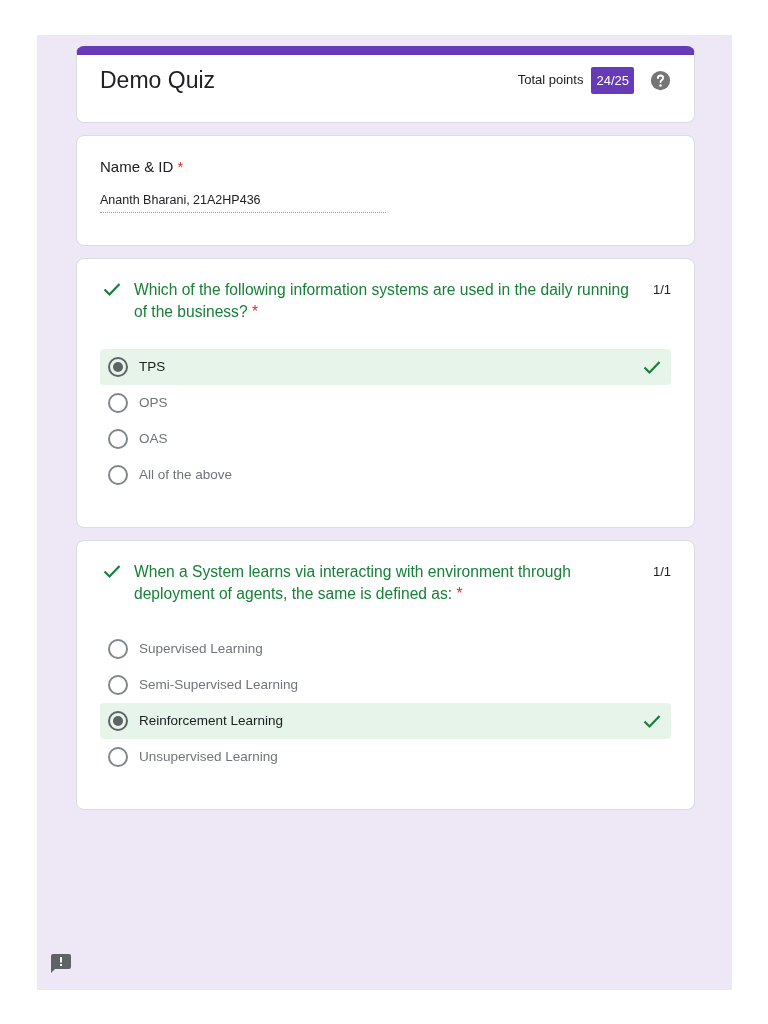 The width and height of the screenshot is (768, 1024). I want to click on option-label: All of the above, so click(186, 474).